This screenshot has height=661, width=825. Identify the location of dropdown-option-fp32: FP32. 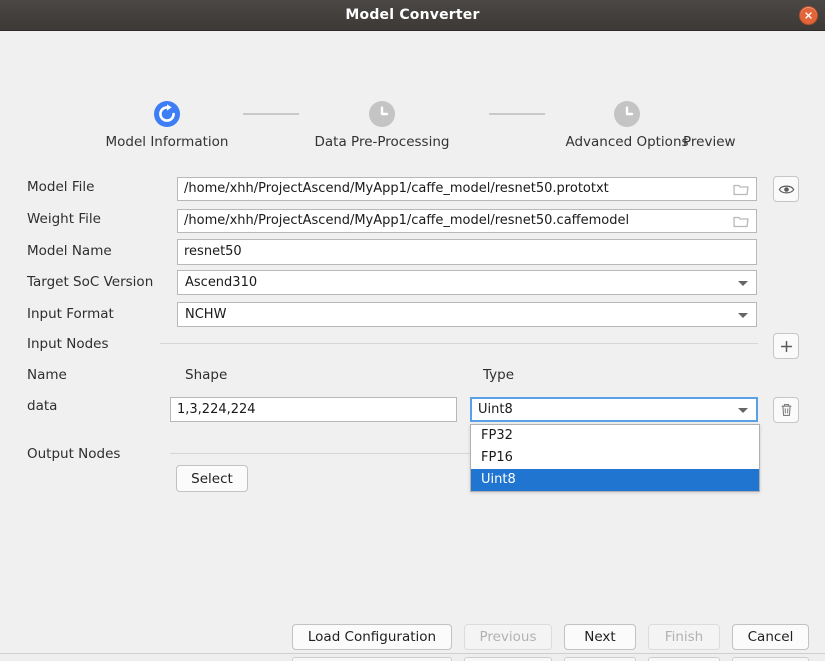
(615, 436).